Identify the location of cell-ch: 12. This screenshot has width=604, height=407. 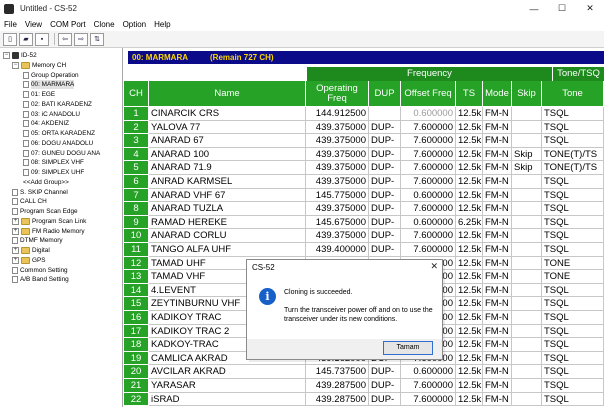
(136, 263).